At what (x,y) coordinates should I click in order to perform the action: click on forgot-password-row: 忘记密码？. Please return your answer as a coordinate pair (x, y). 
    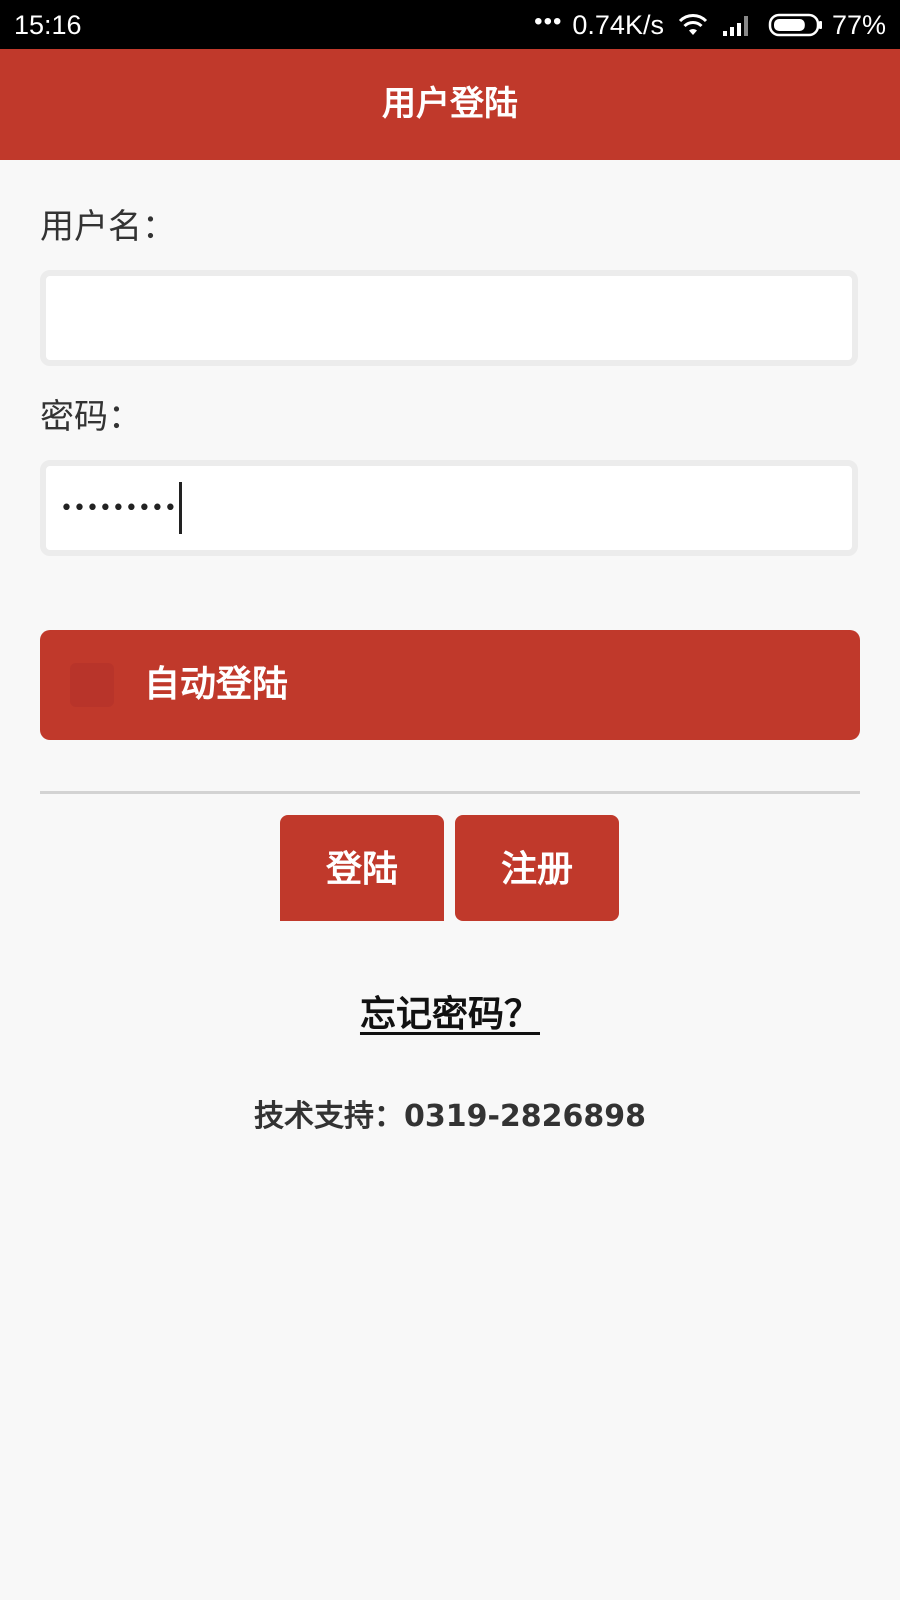
    Looking at the image, I should click on (450, 1015).